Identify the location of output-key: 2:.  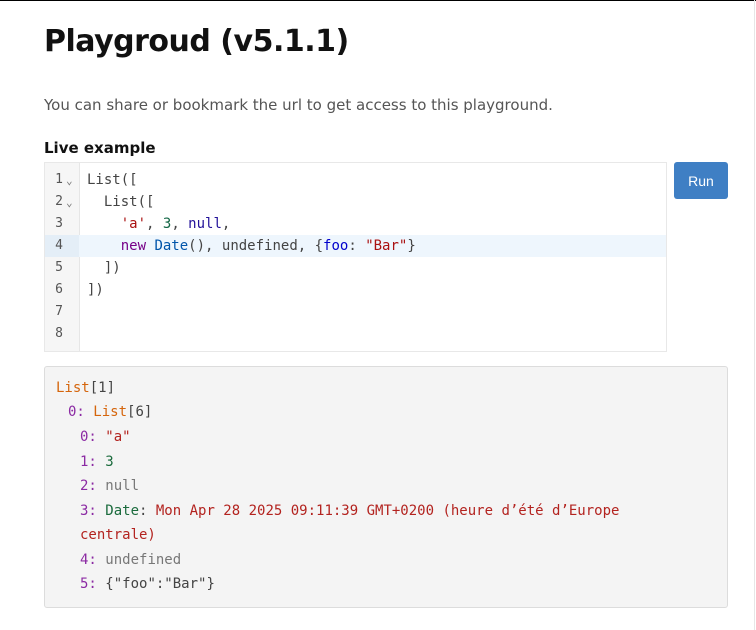
(93, 486).